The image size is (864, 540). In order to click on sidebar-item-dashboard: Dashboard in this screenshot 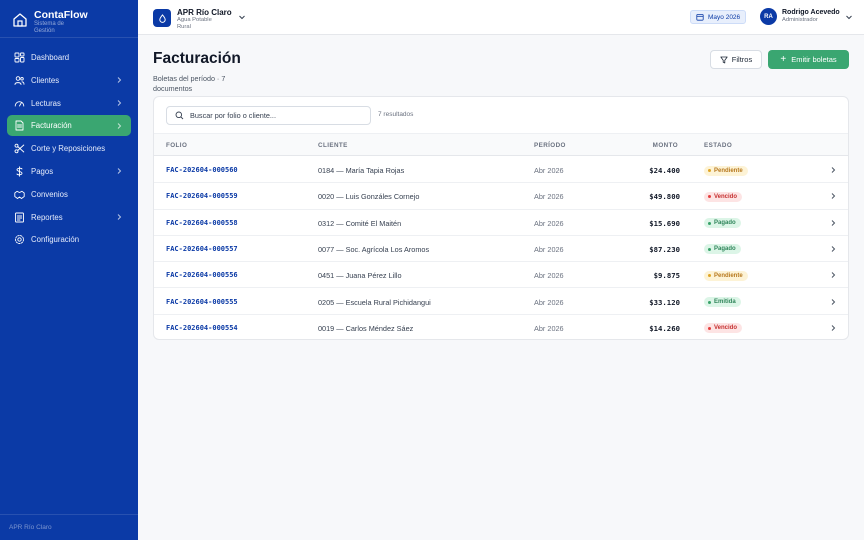, I will do `click(69, 57)`.